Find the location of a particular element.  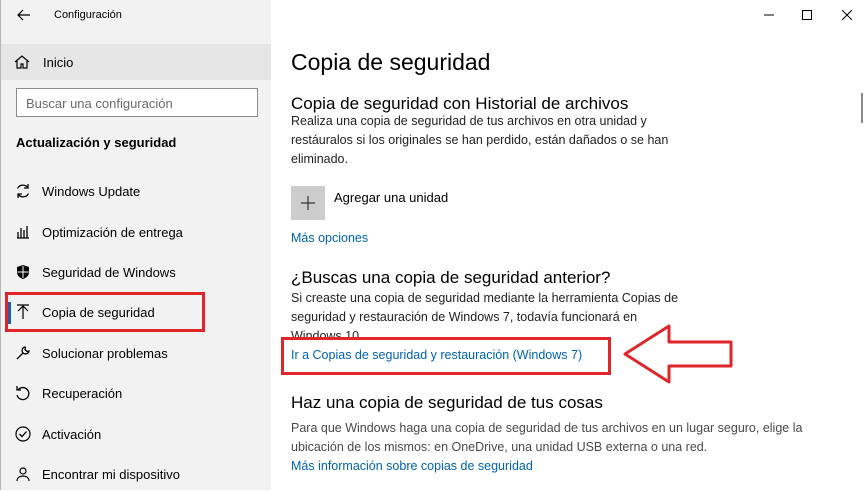

sidebar-item-windows-update: Windows Update is located at coordinates (136, 191).